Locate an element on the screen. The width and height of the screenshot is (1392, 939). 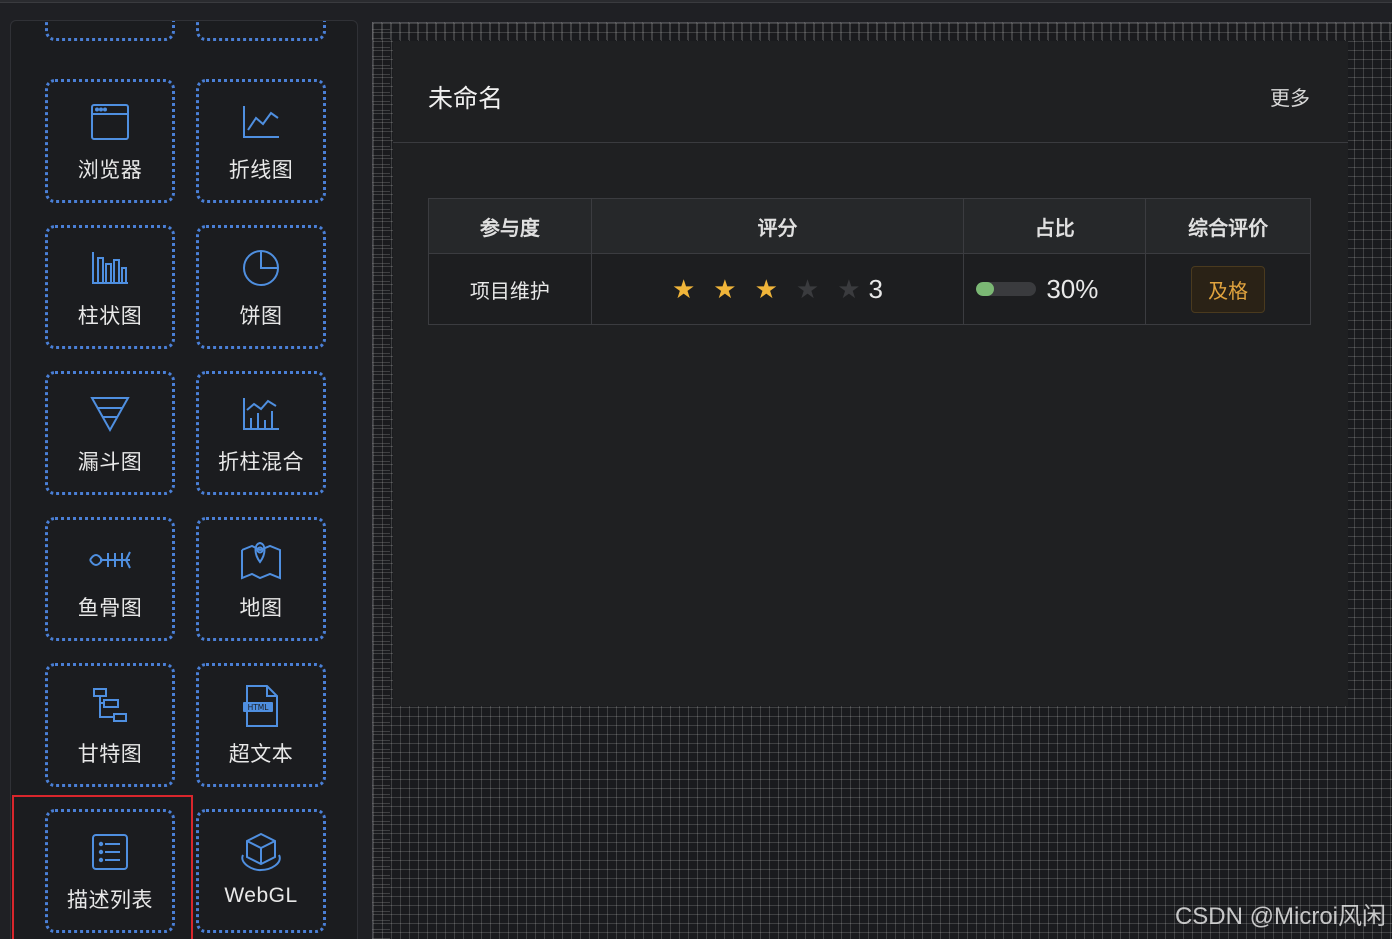
cube-3d-icon is located at coordinates (261, 852).